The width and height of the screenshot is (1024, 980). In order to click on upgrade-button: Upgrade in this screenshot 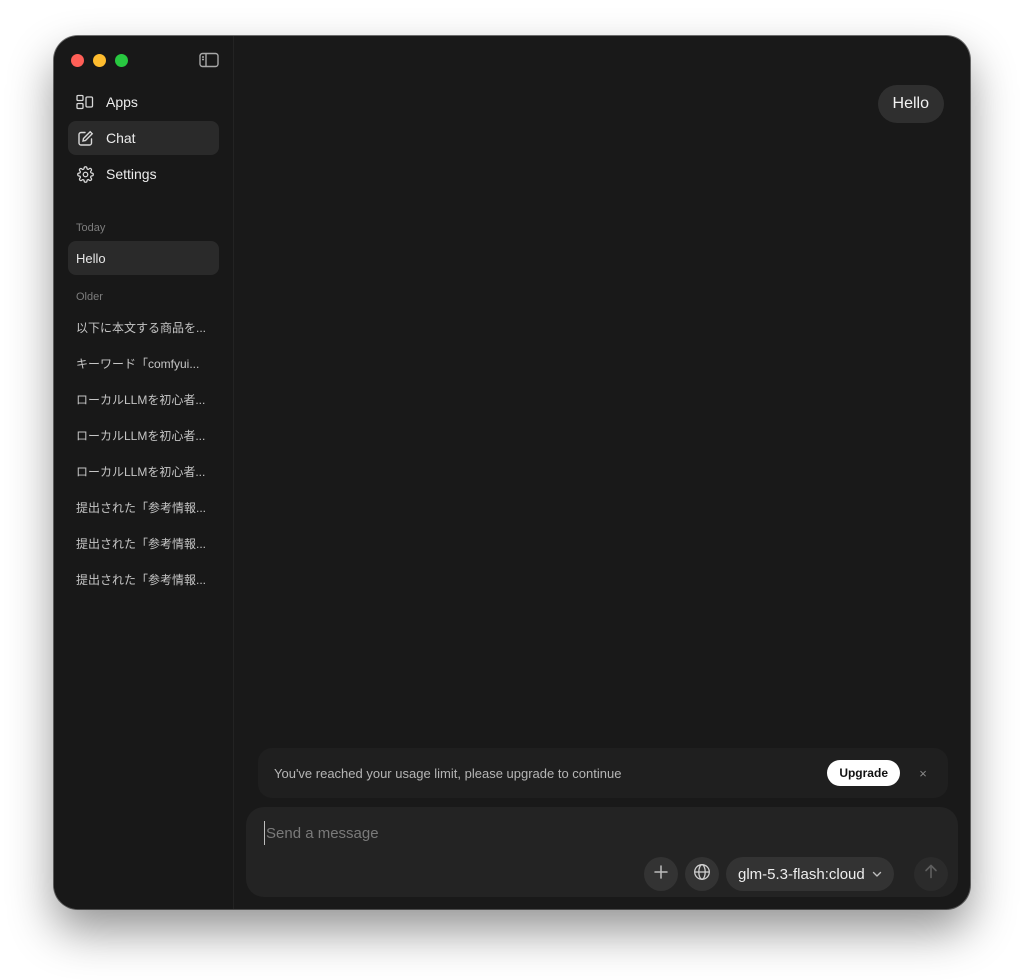, I will do `click(863, 773)`.